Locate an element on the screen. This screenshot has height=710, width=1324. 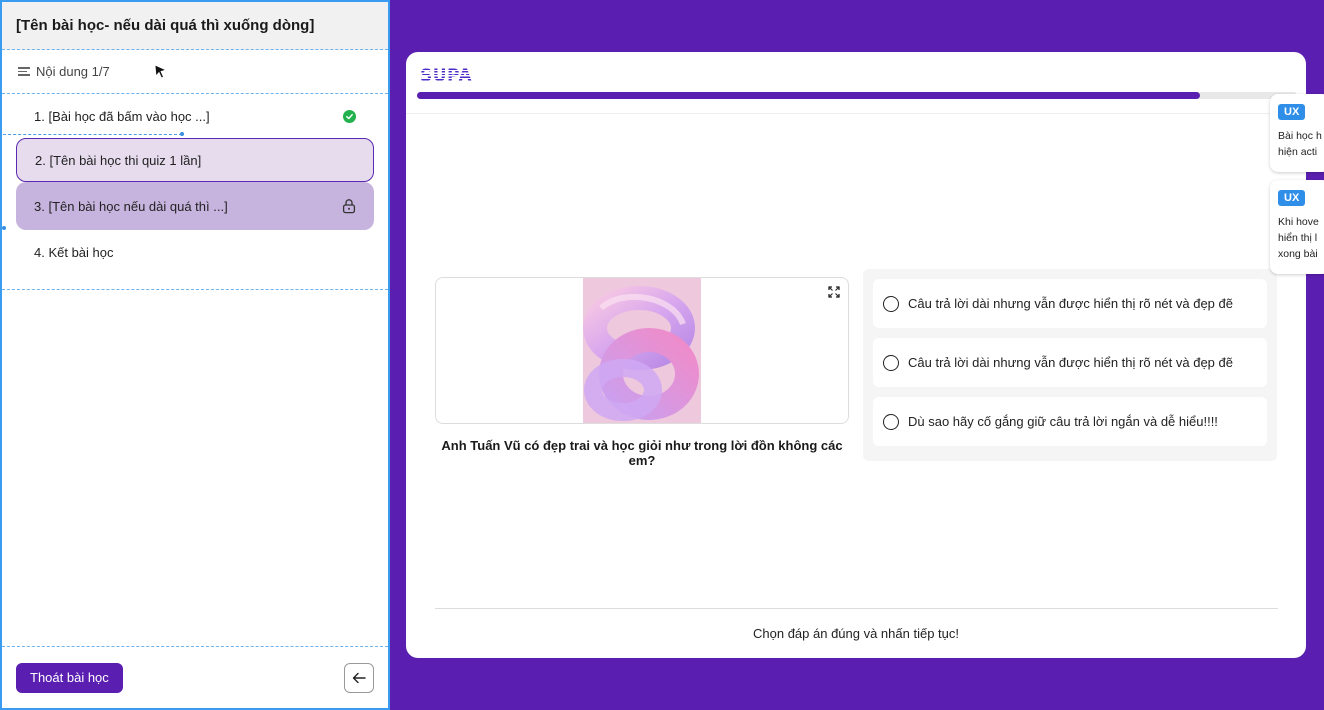
progress-bar-fill is located at coordinates (809, 95).